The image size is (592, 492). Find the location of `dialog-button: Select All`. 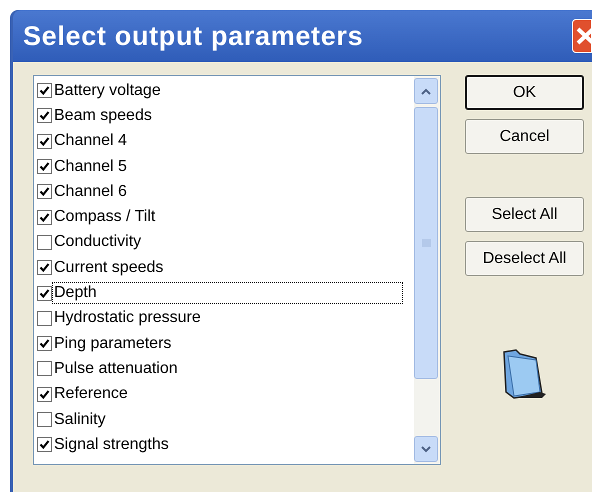

dialog-button: Select All is located at coordinates (524, 214).